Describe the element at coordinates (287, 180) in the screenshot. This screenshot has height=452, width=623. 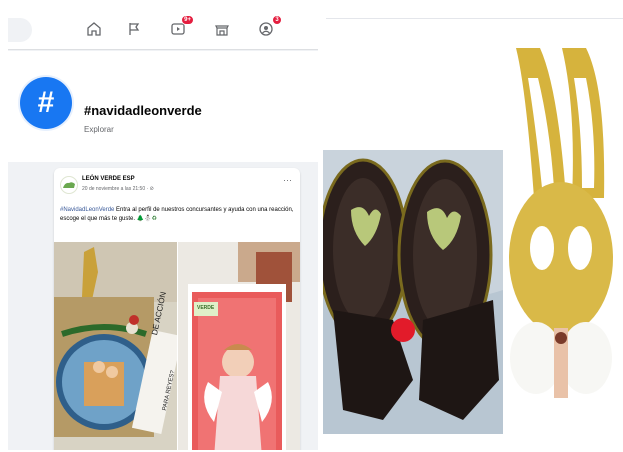
I see `more-options-icon: ···` at that location.